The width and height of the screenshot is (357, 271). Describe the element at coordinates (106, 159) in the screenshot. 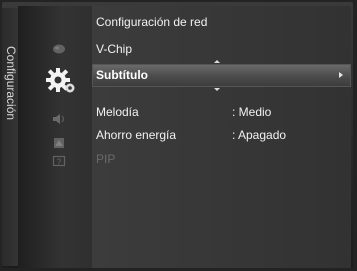

I see `menu-item-label: PIP` at that location.